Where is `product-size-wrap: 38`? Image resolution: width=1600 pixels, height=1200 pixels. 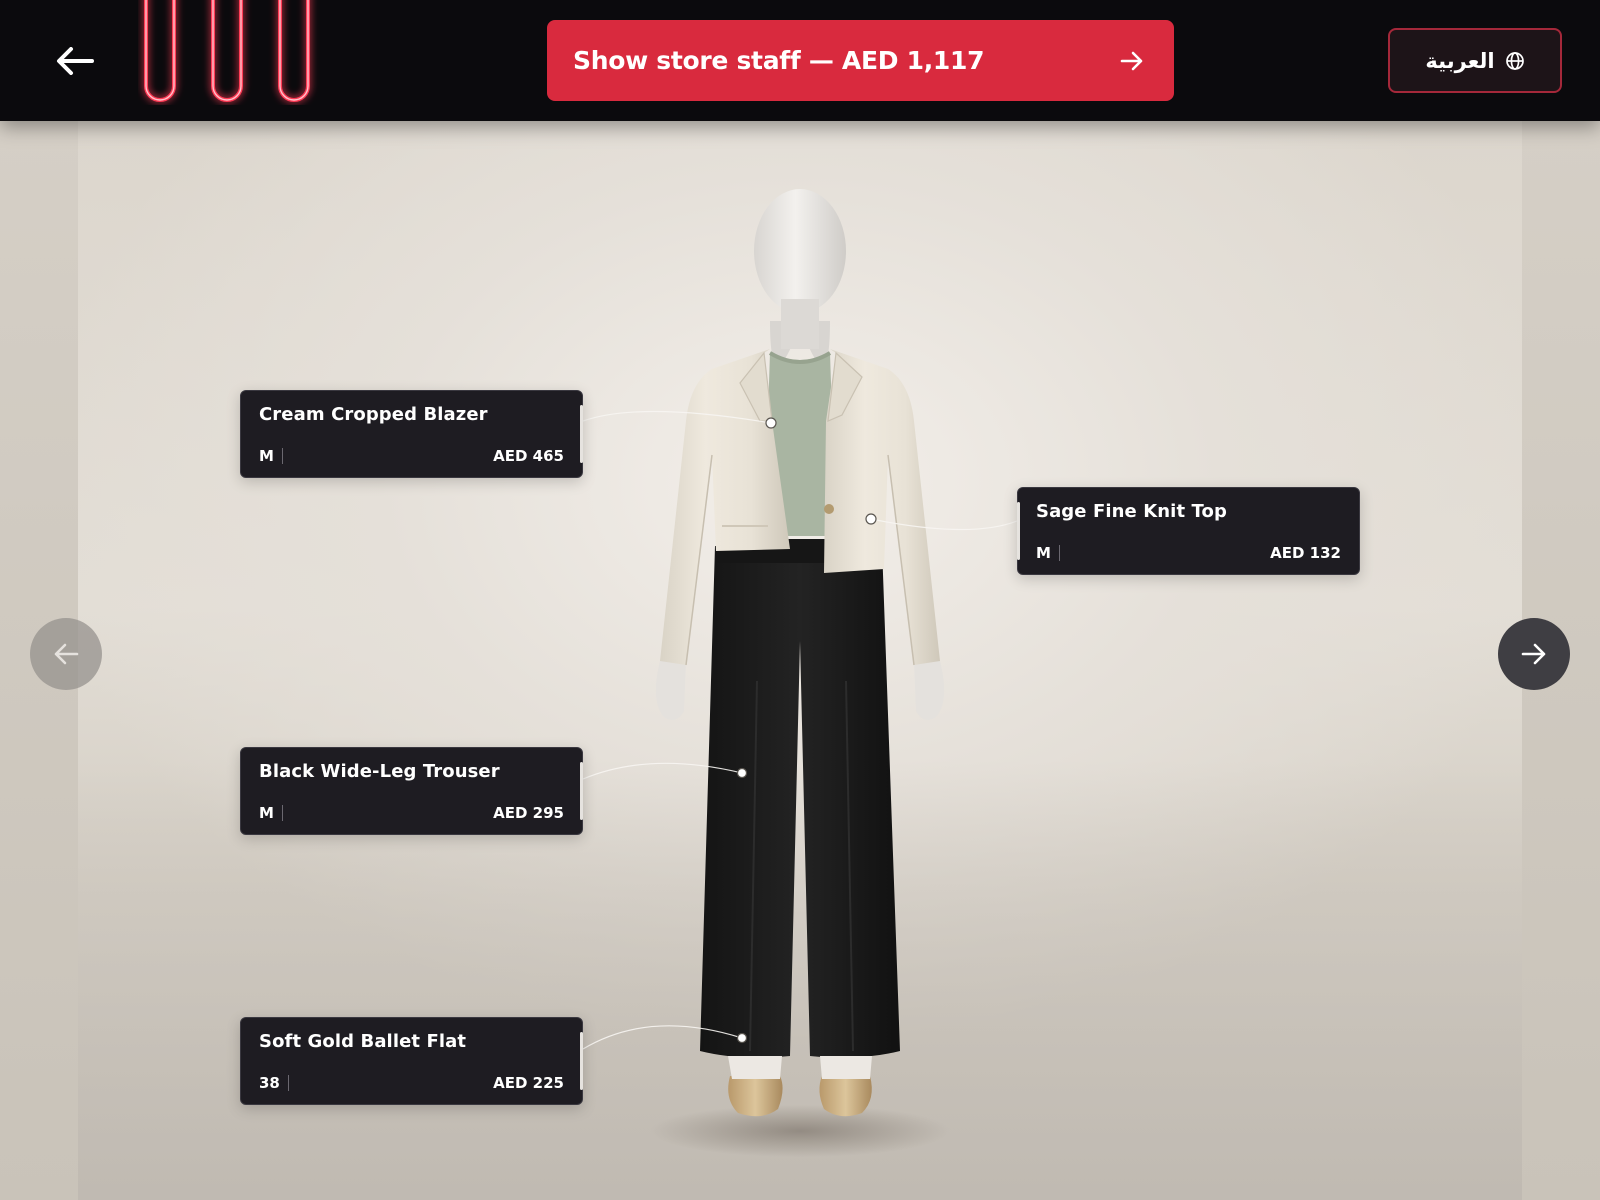
product-size-wrap: 38 is located at coordinates (274, 1083).